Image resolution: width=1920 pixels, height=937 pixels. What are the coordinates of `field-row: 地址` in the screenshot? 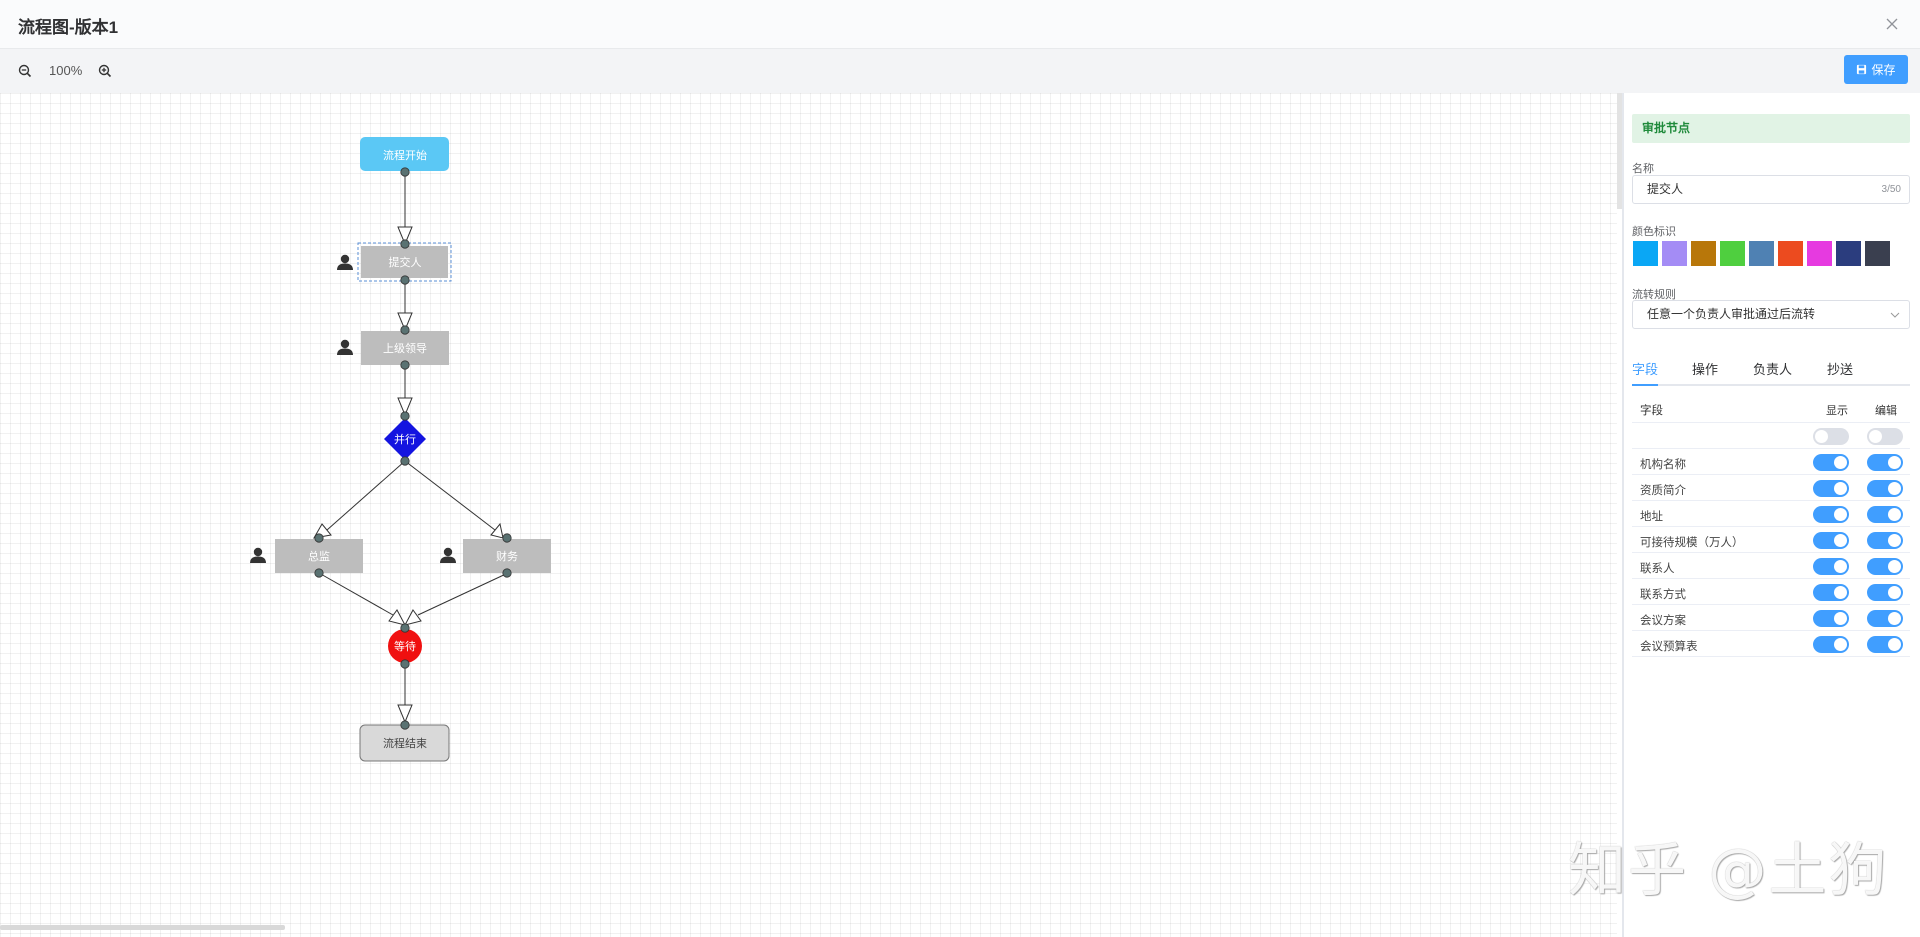 It's located at (1771, 514).